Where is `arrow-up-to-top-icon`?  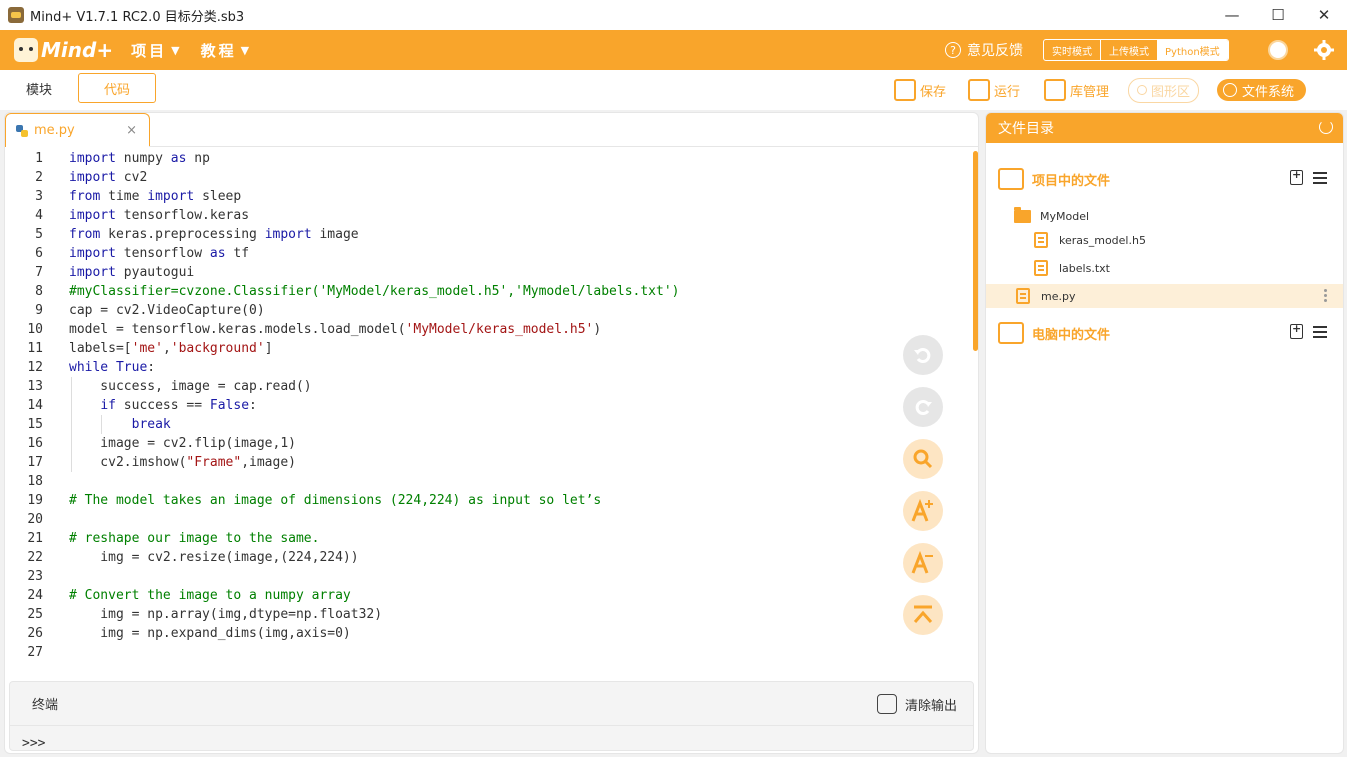
arrow-up-to-top-icon is located at coordinates (923, 614).